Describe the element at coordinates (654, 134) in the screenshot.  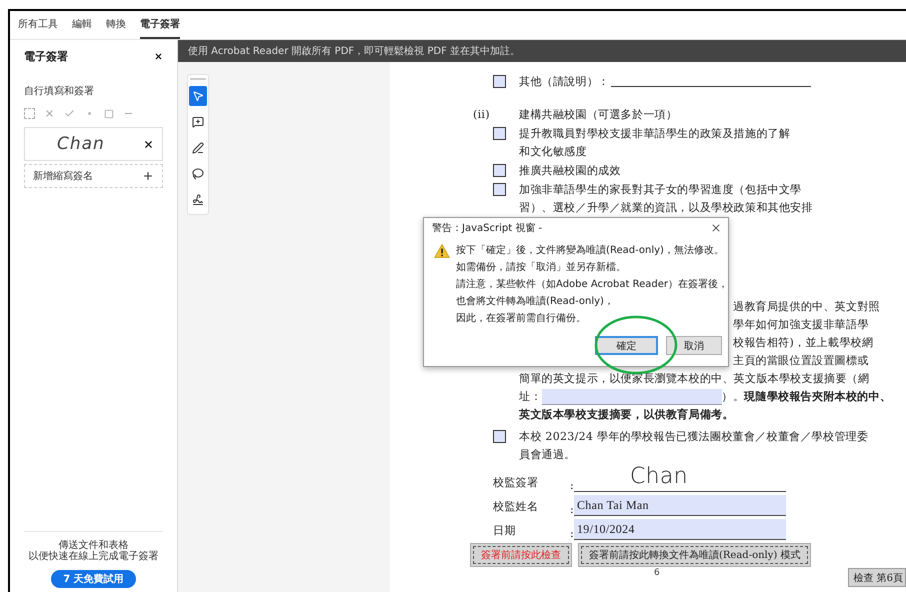
I see `document-text: 提升教職員對學校支援非華語學生的政策及措施的了解` at that location.